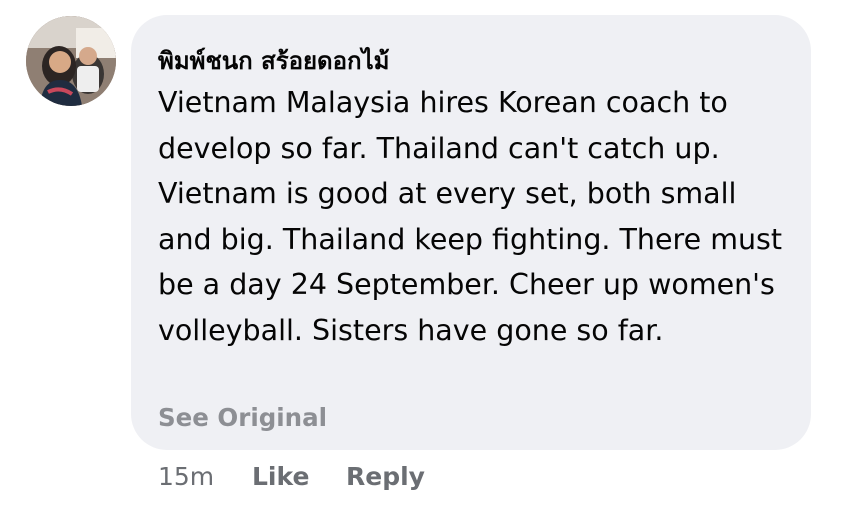 This screenshot has height=511, width=842. Describe the element at coordinates (280, 476) in the screenshot. I see `like-button: Like` at that location.